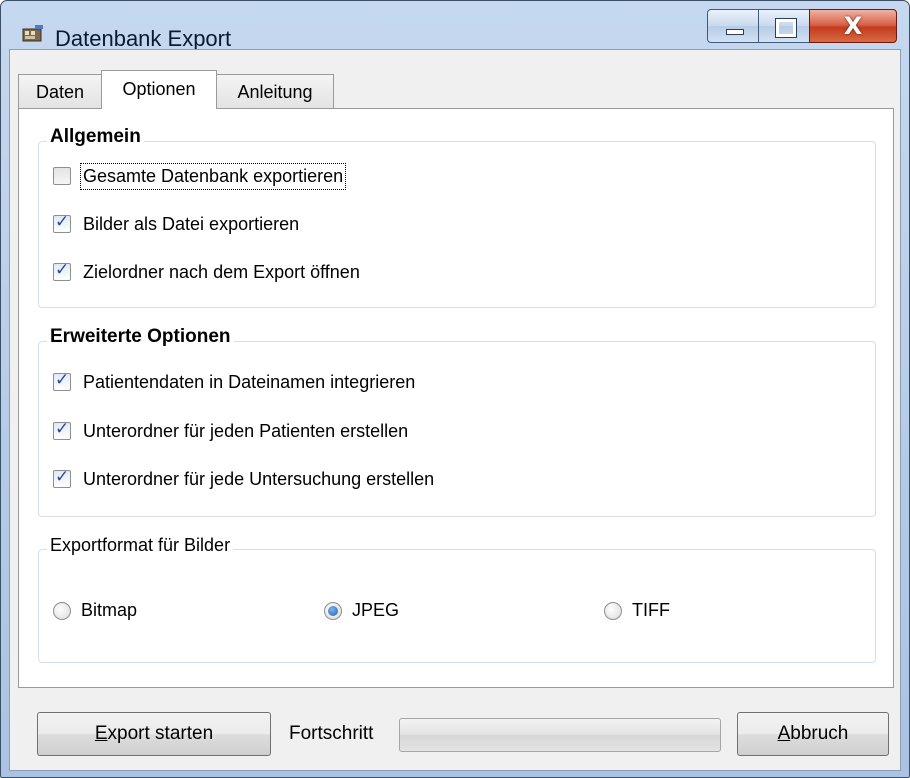 This screenshot has height=778, width=910. I want to click on minimize-icon, so click(735, 32).